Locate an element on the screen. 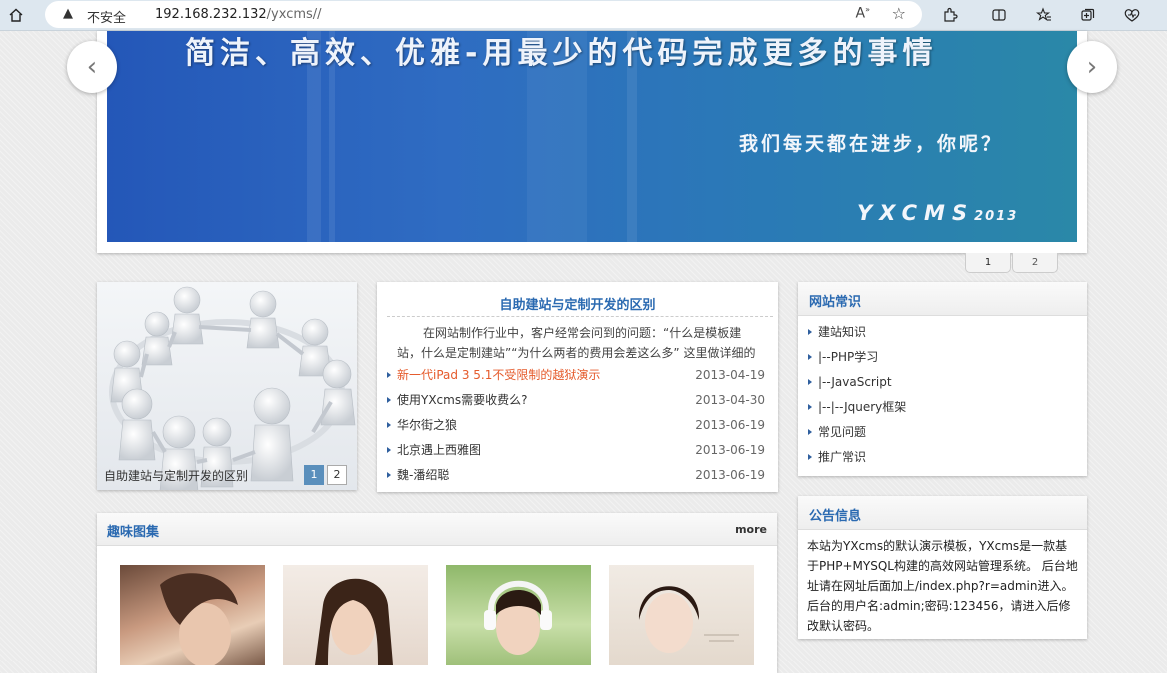  photo-page-1: 1 is located at coordinates (314, 475).